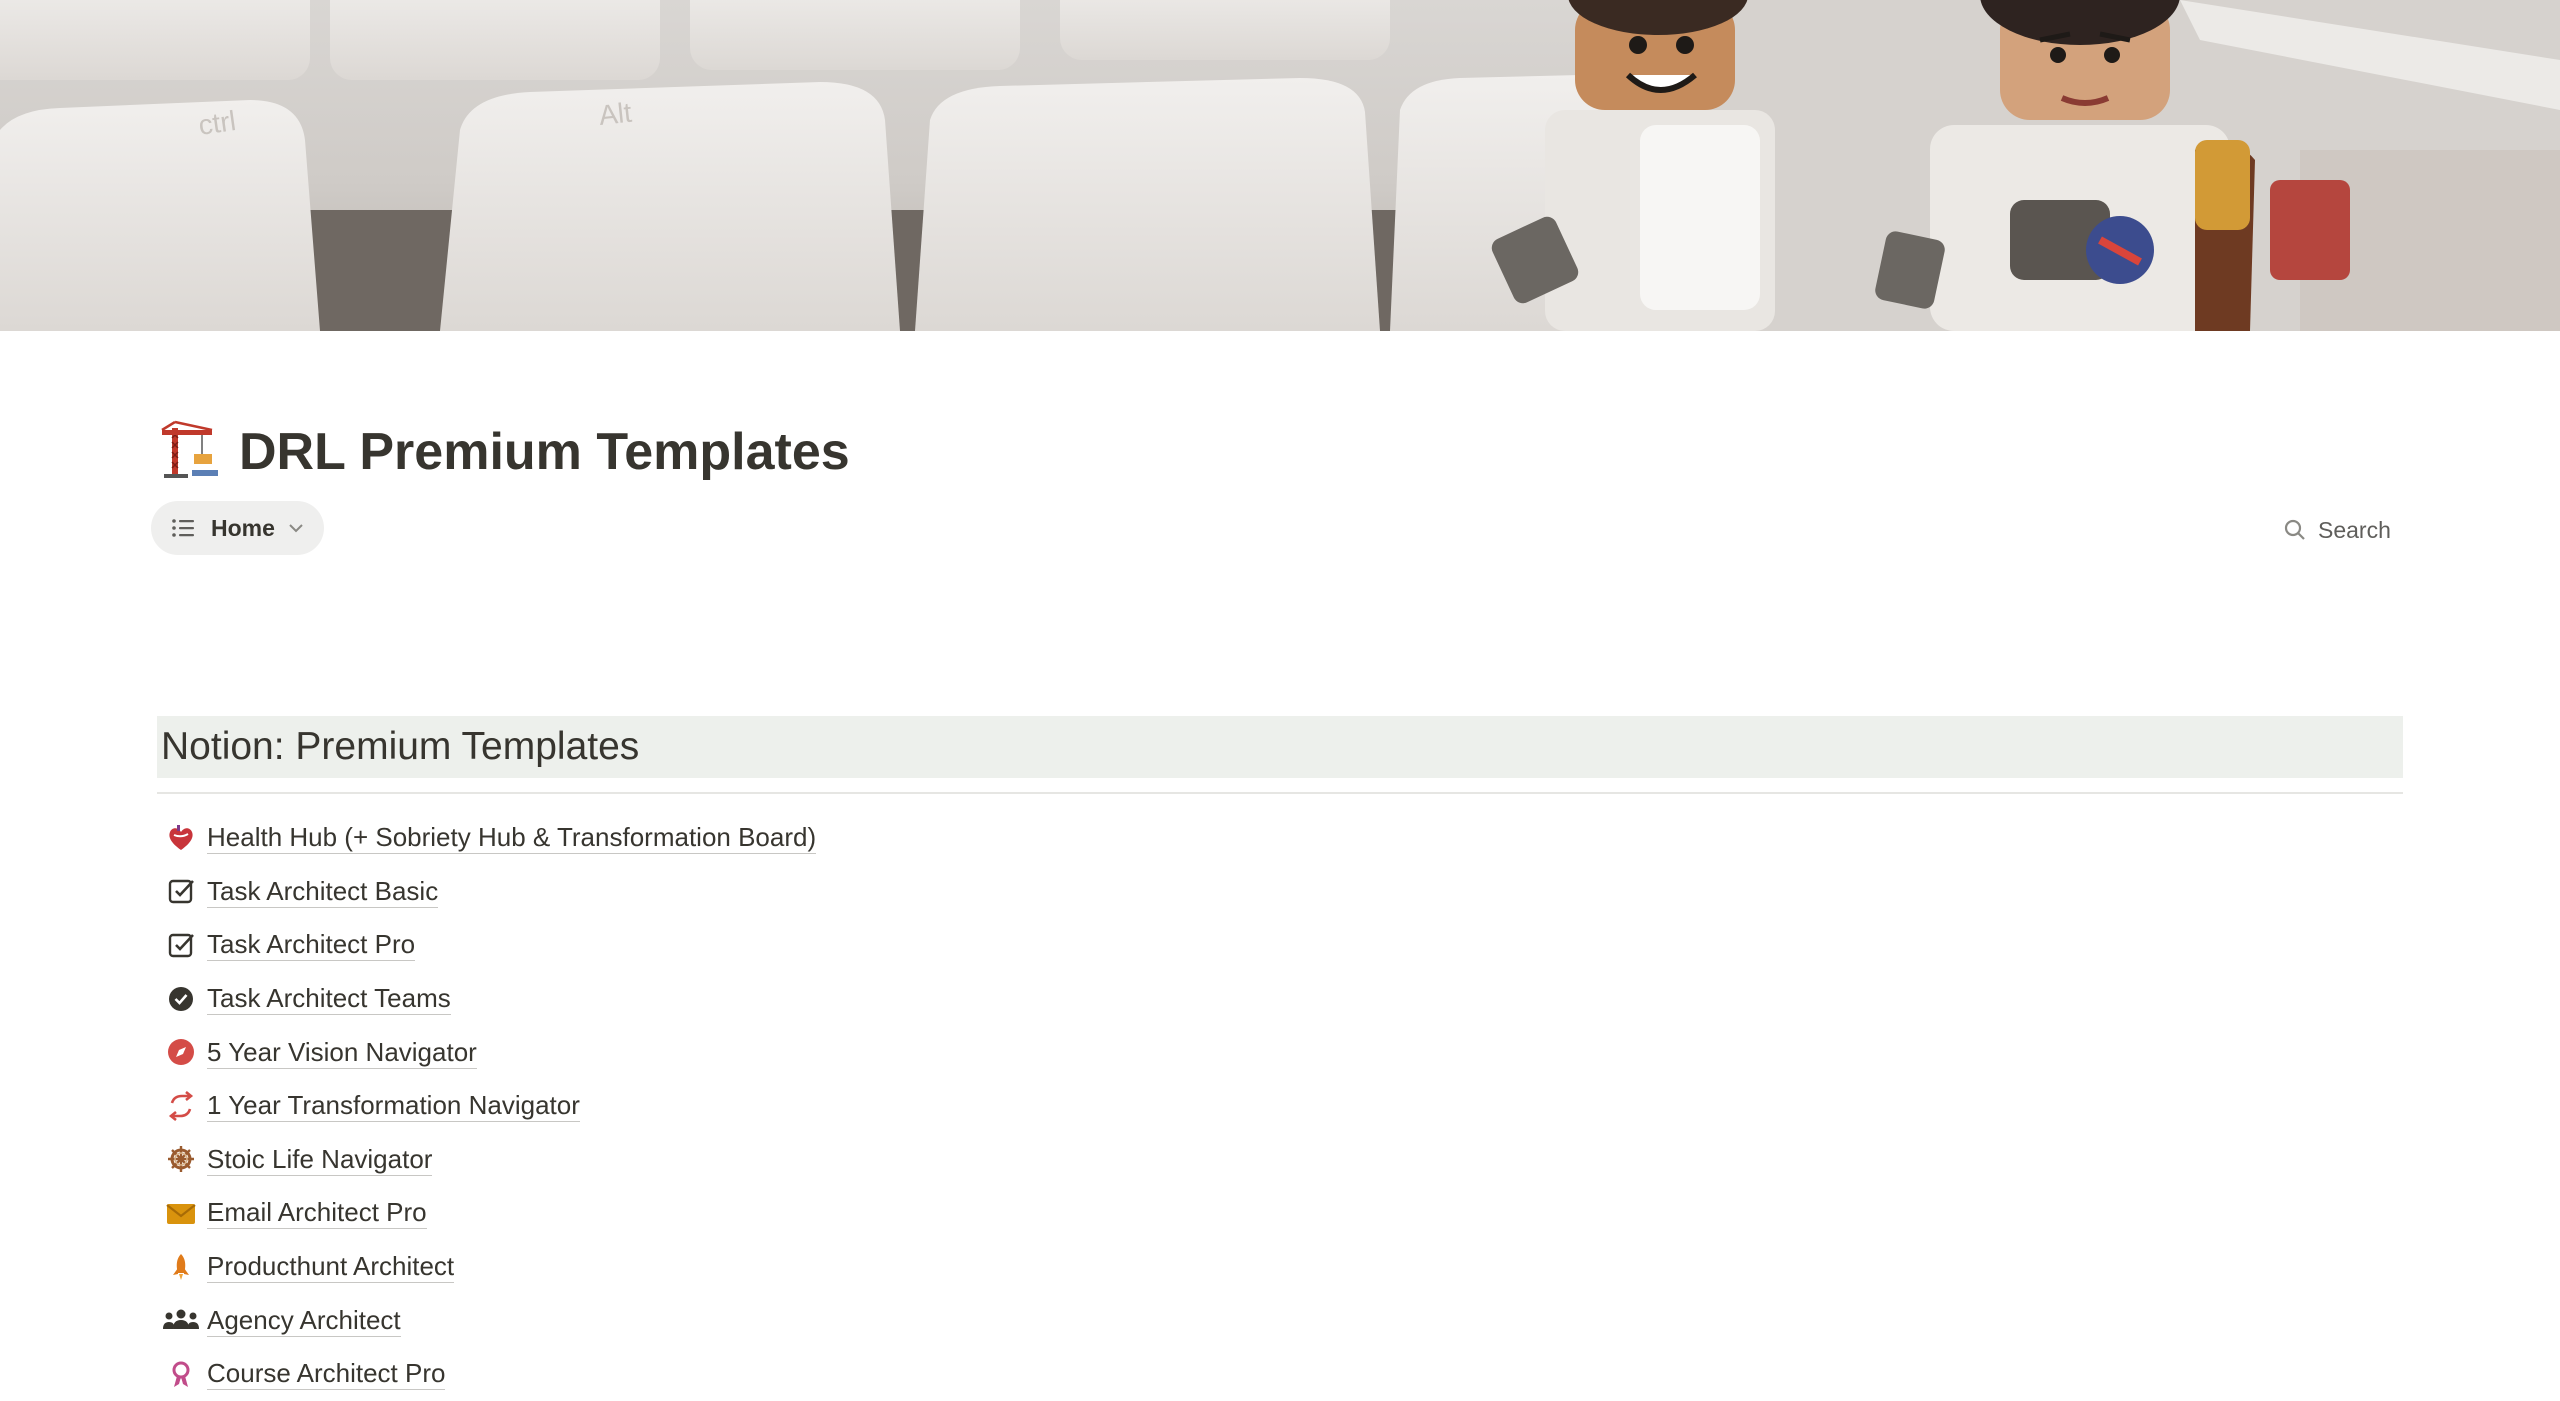 Image resolution: width=2560 pixels, height=1401 pixels. What do you see at coordinates (317, 1213) in the screenshot?
I see `page-link-label: Email Architect Pro` at bounding box center [317, 1213].